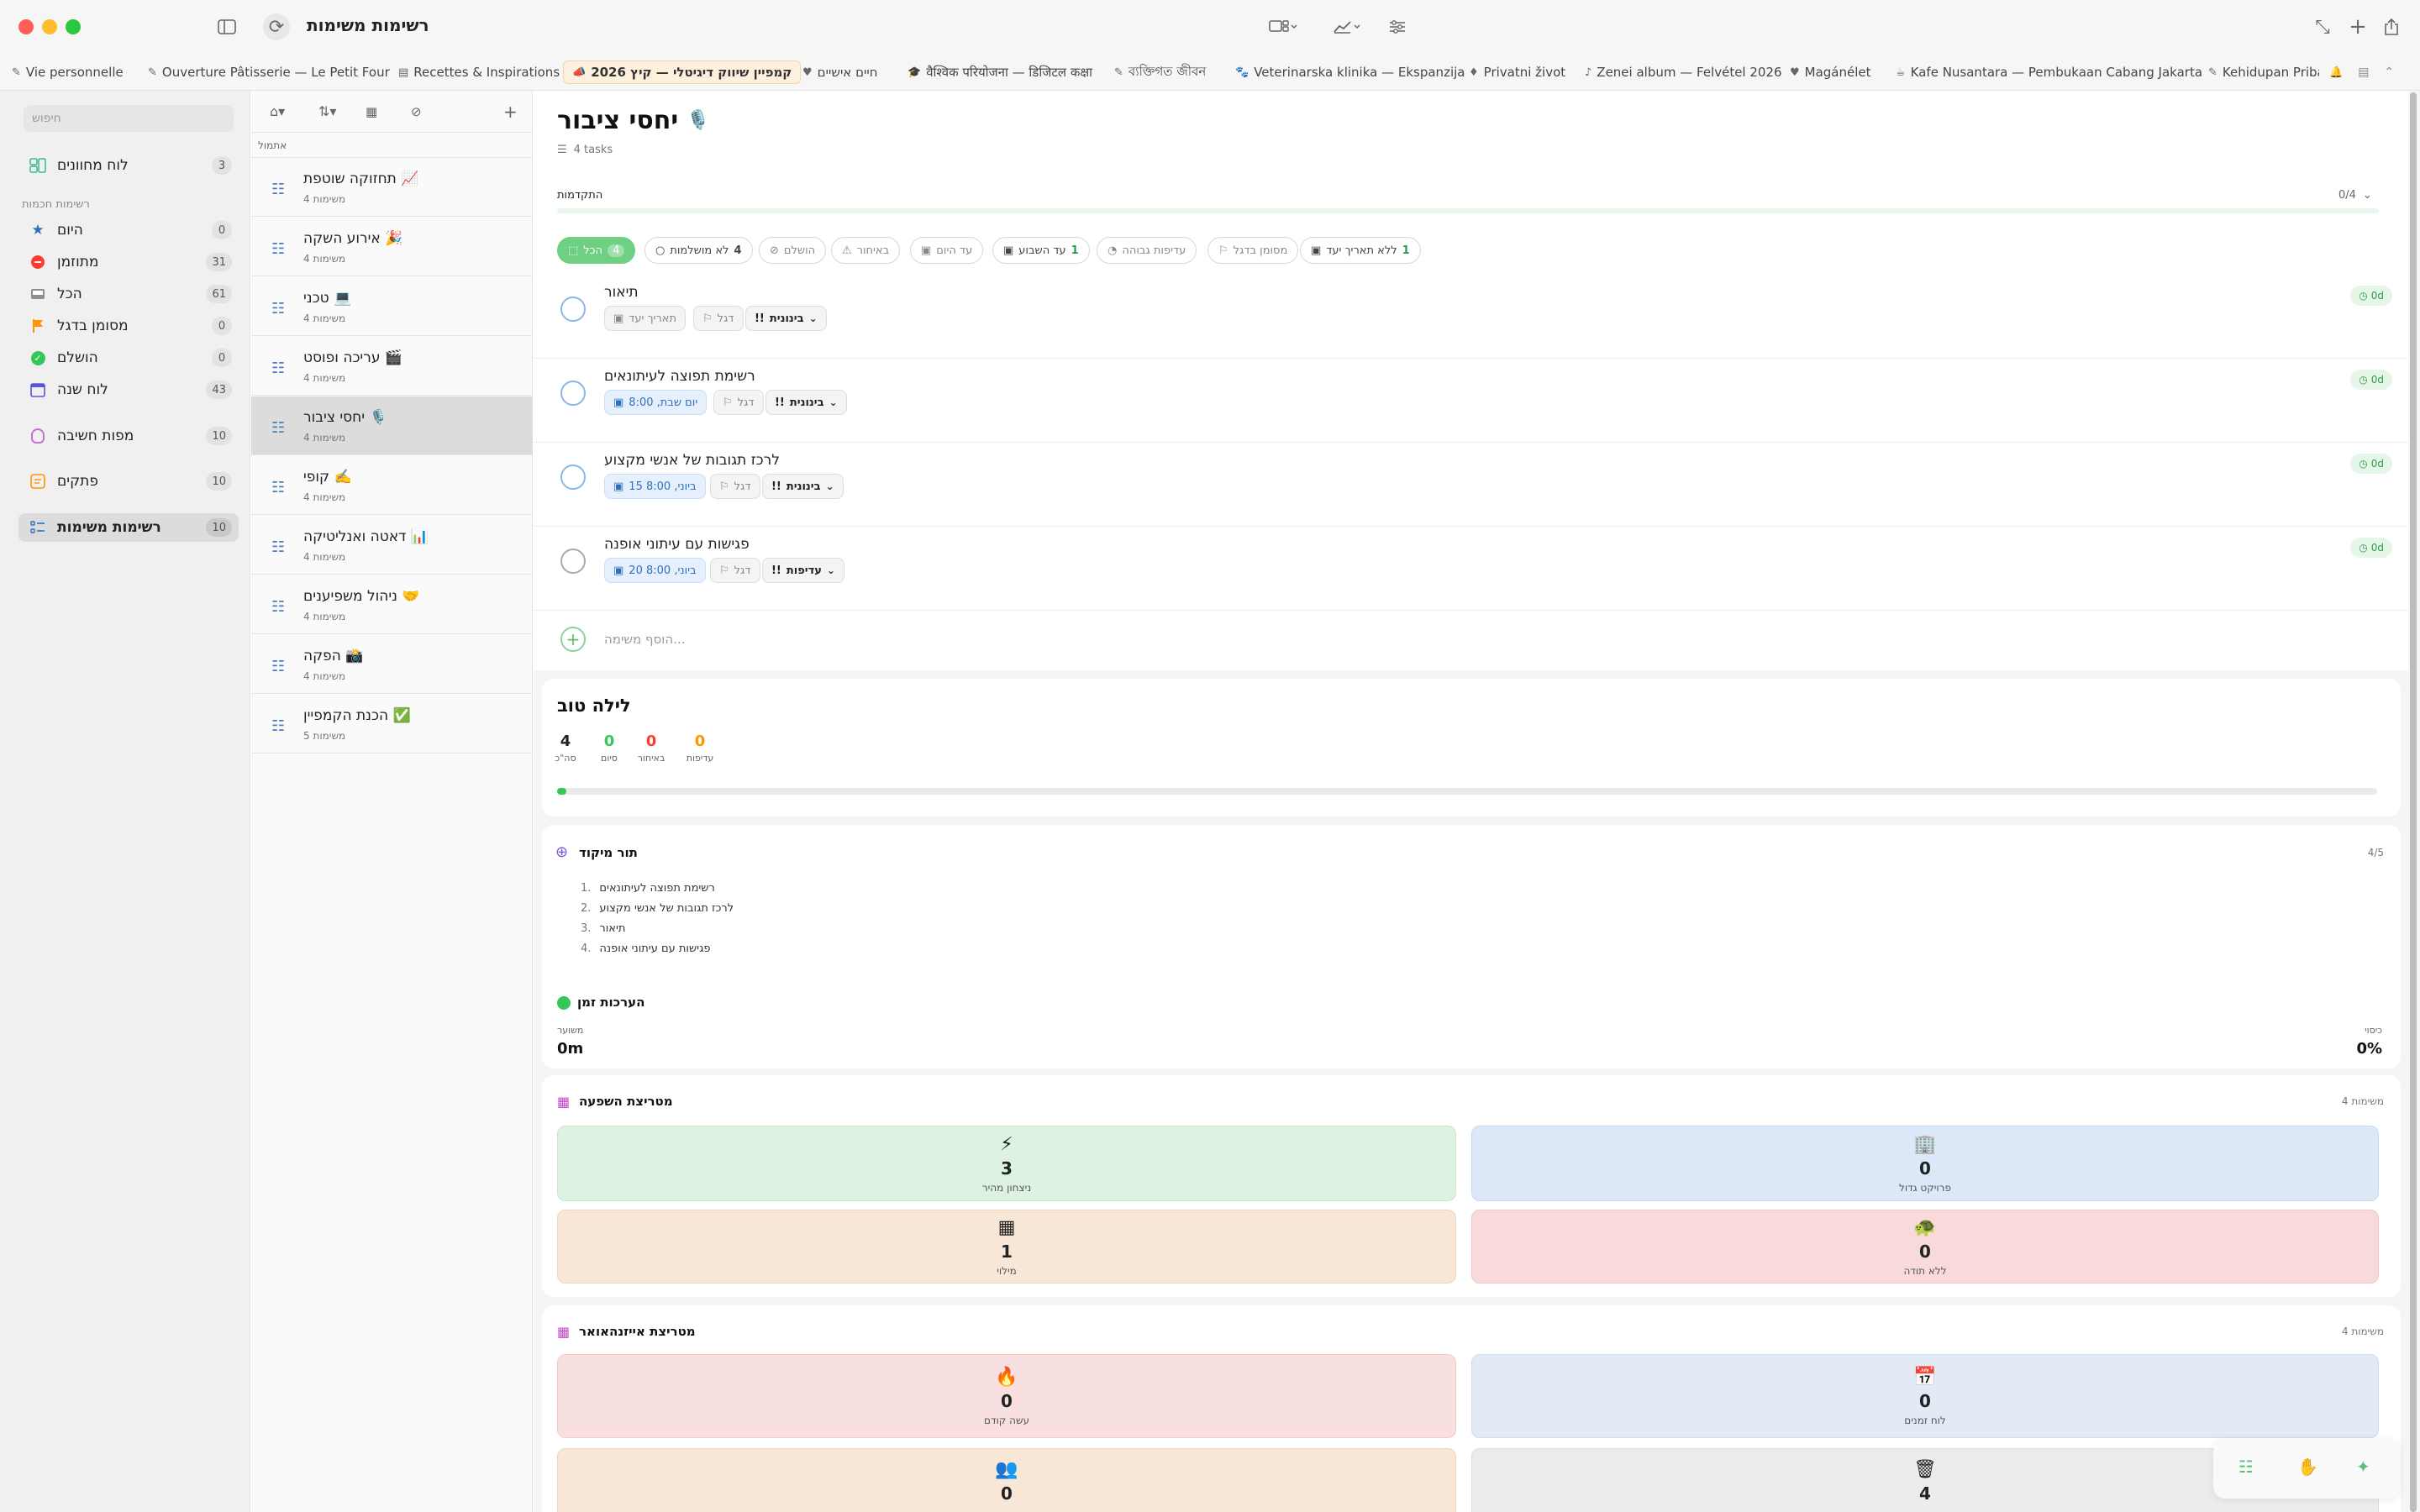 The width and height of the screenshot is (2420, 1512). Describe the element at coordinates (269, 72) in the screenshot. I see `tab: ✎ Ouverture Pâtisserie — Le Petit Four` at that location.